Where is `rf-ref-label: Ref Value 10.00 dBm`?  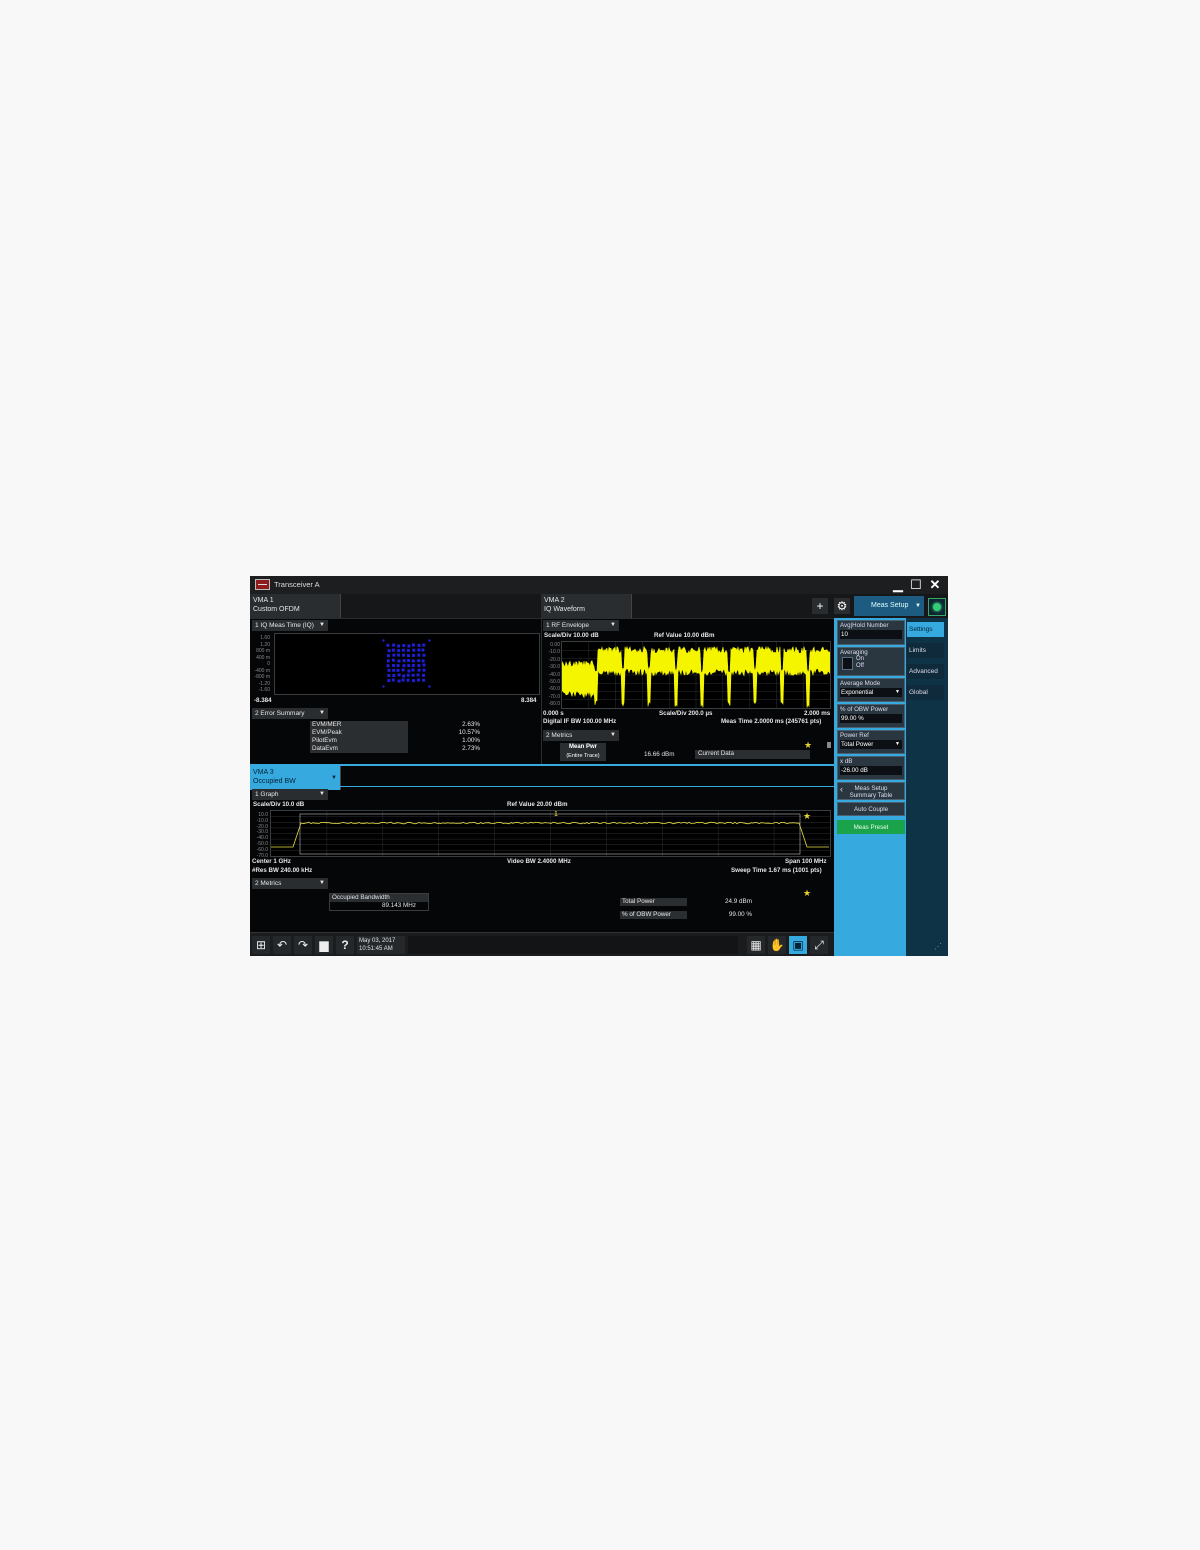
rf-ref-label: Ref Value 10.00 dBm is located at coordinates (684, 635).